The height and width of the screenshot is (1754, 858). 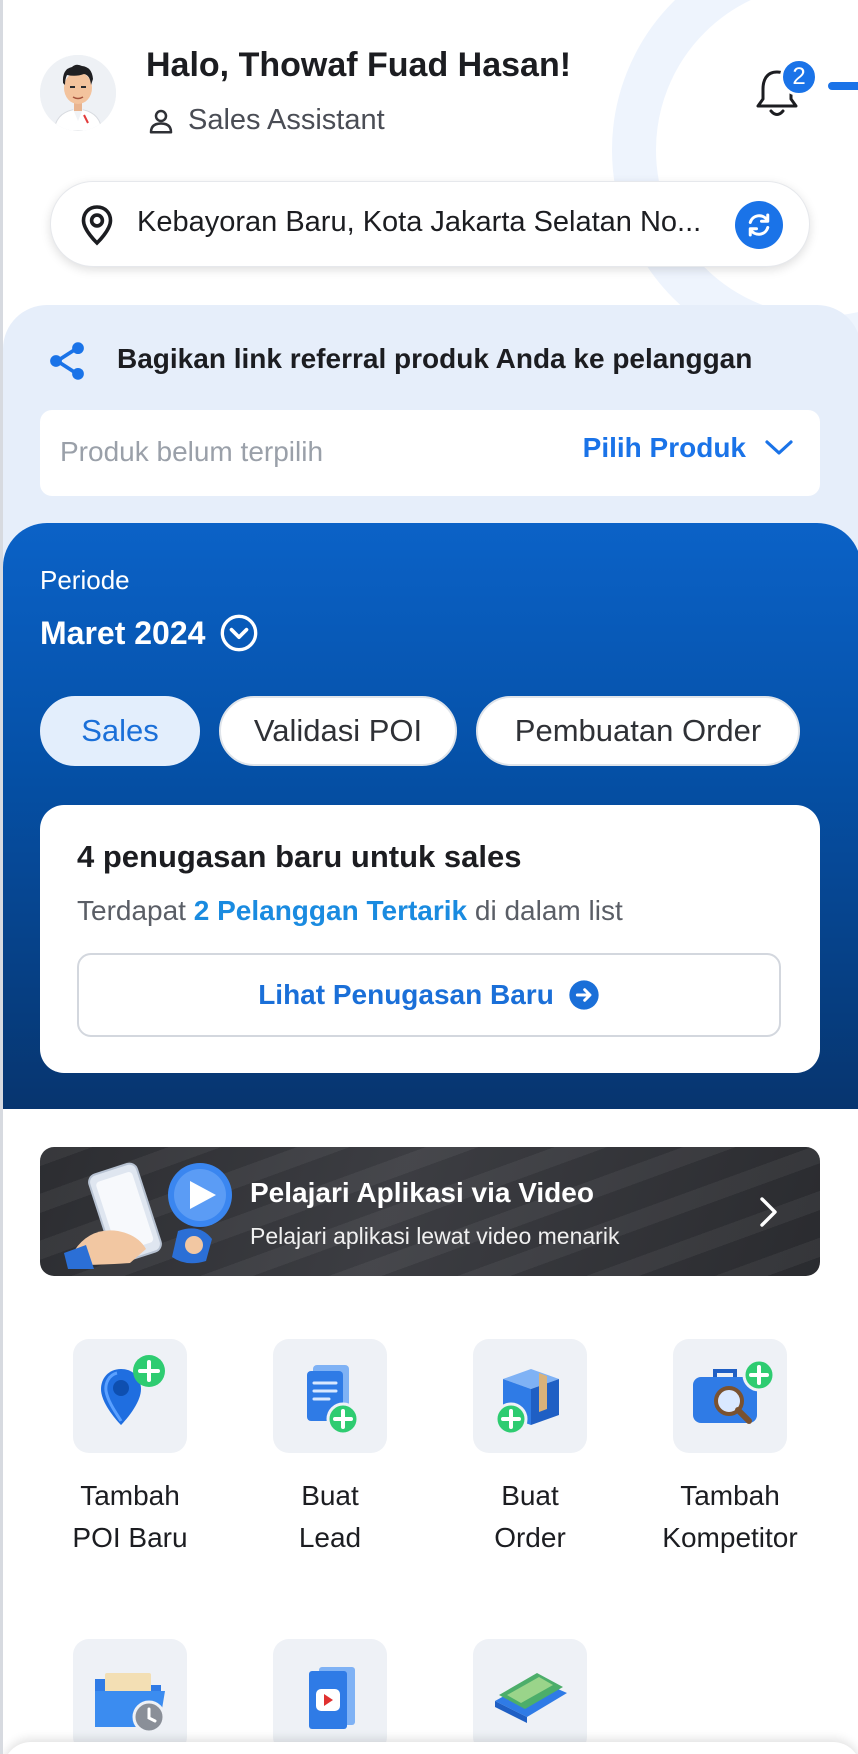 What do you see at coordinates (430, 1748) in the screenshot?
I see `bottom-sheet-edge` at bounding box center [430, 1748].